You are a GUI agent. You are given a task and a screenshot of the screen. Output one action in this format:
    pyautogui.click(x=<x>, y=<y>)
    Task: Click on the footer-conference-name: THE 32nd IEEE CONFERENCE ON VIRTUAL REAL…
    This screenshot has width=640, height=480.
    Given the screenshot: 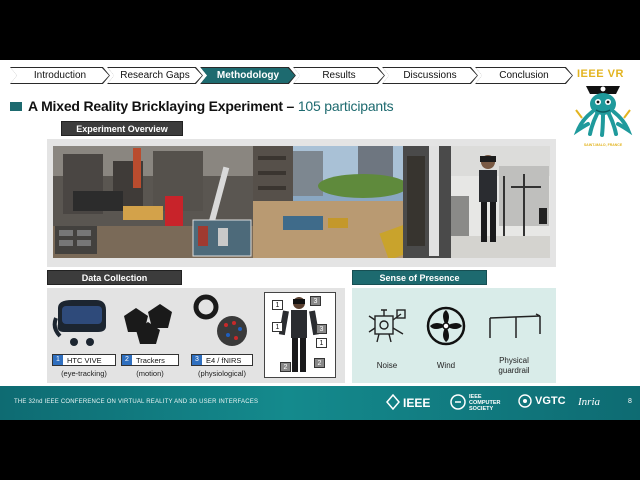 What is the action you would take?
    pyautogui.click(x=136, y=402)
    